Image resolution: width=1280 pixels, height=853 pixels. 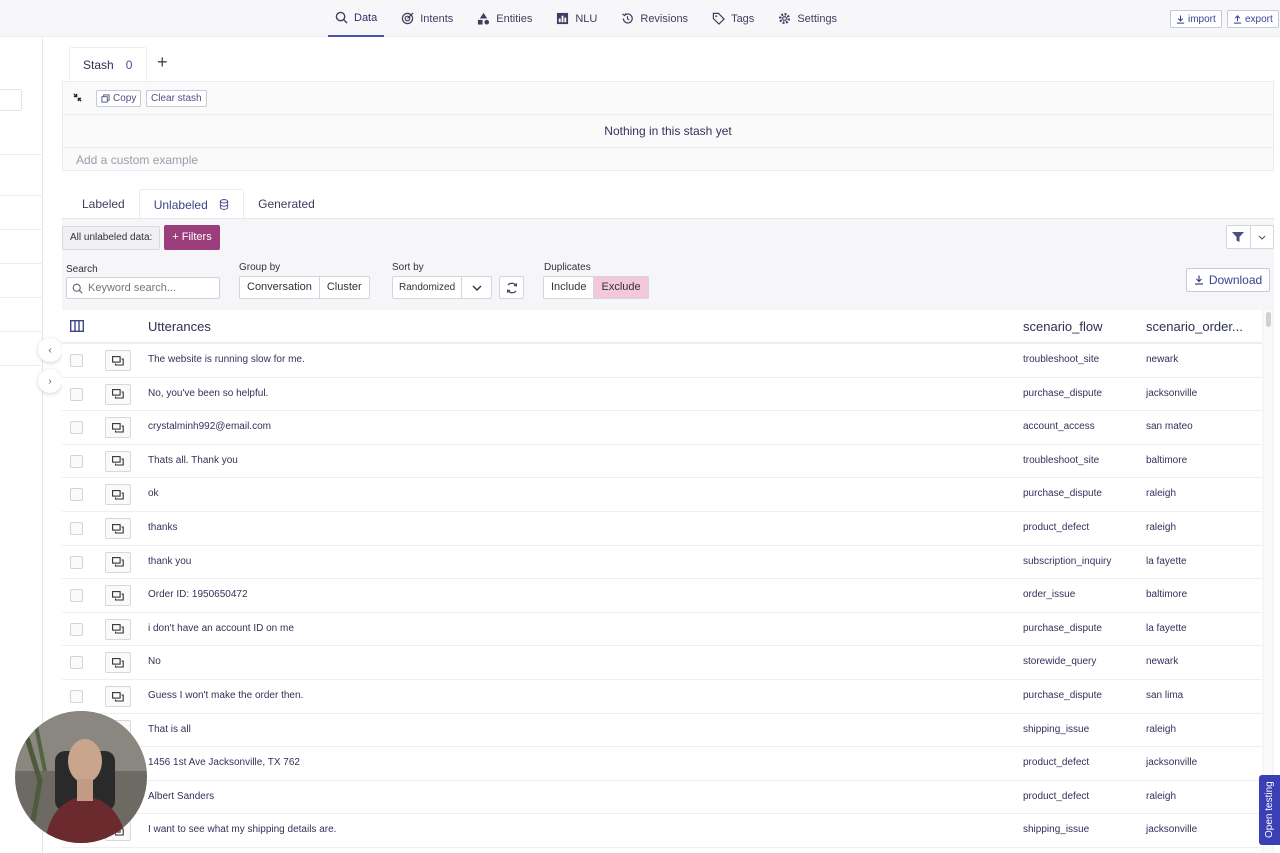 What do you see at coordinates (279, 287) in the screenshot?
I see `group-conversation-option: Conversation` at bounding box center [279, 287].